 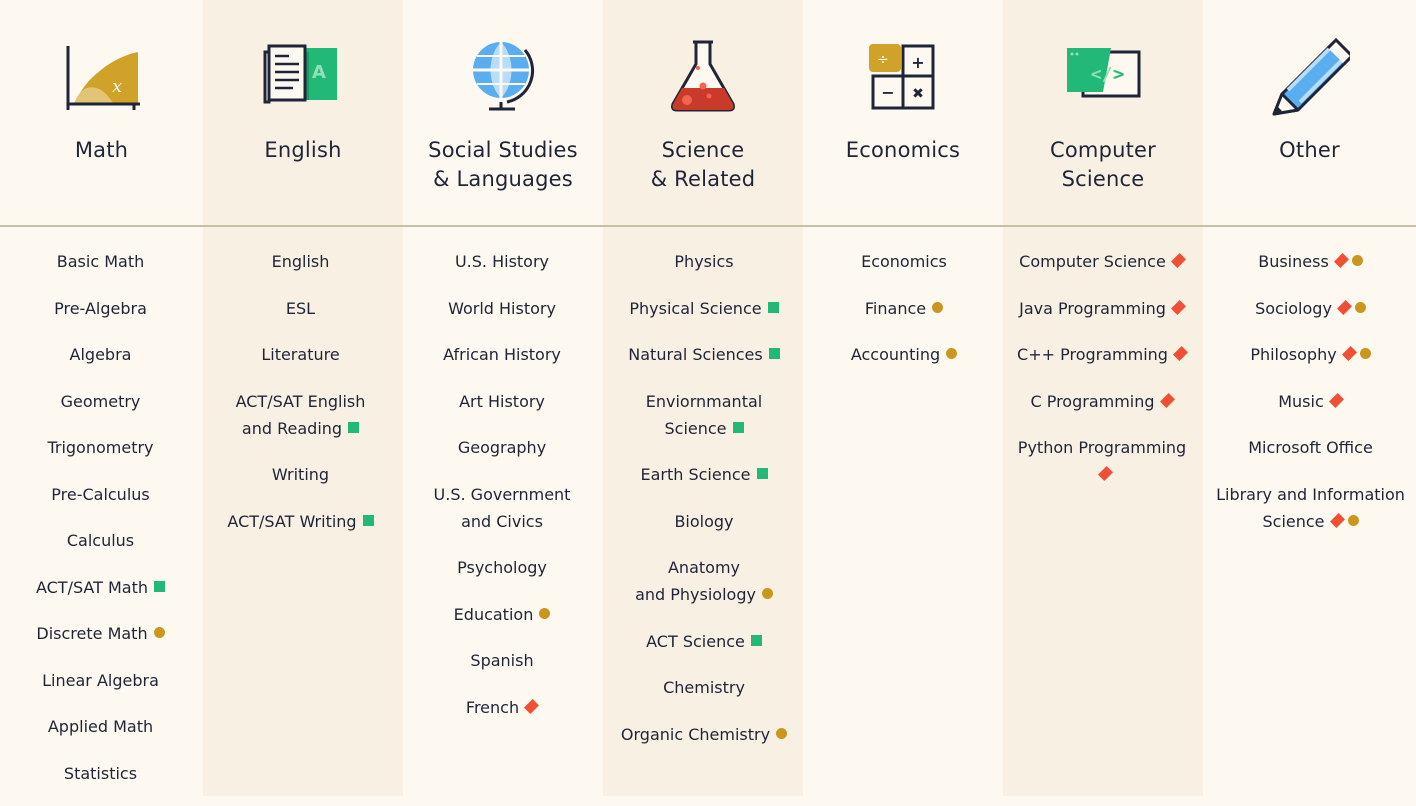 What do you see at coordinates (704, 521) in the screenshot?
I see `subject-item: Biology` at bounding box center [704, 521].